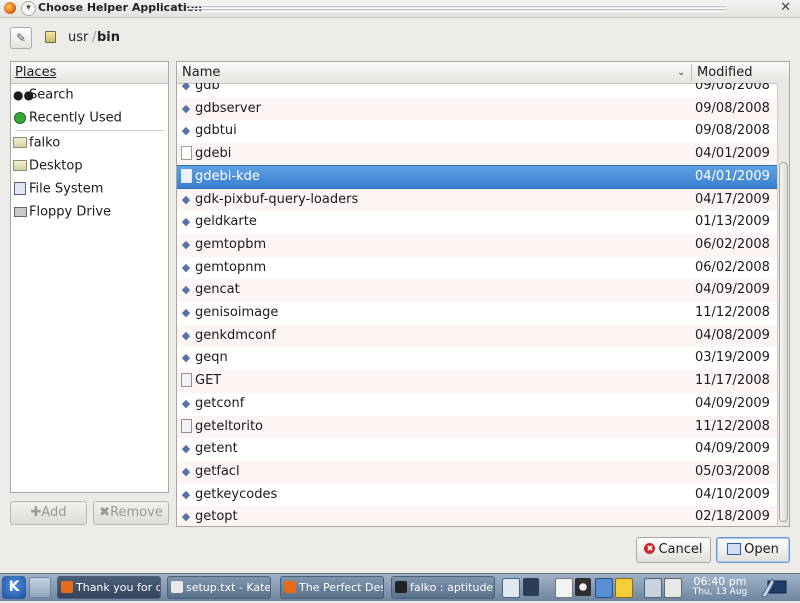 The height and width of the screenshot is (603, 800). What do you see at coordinates (477, 90) in the screenshot?
I see `file-row: ◆ gdb 09/08/2008` at bounding box center [477, 90].